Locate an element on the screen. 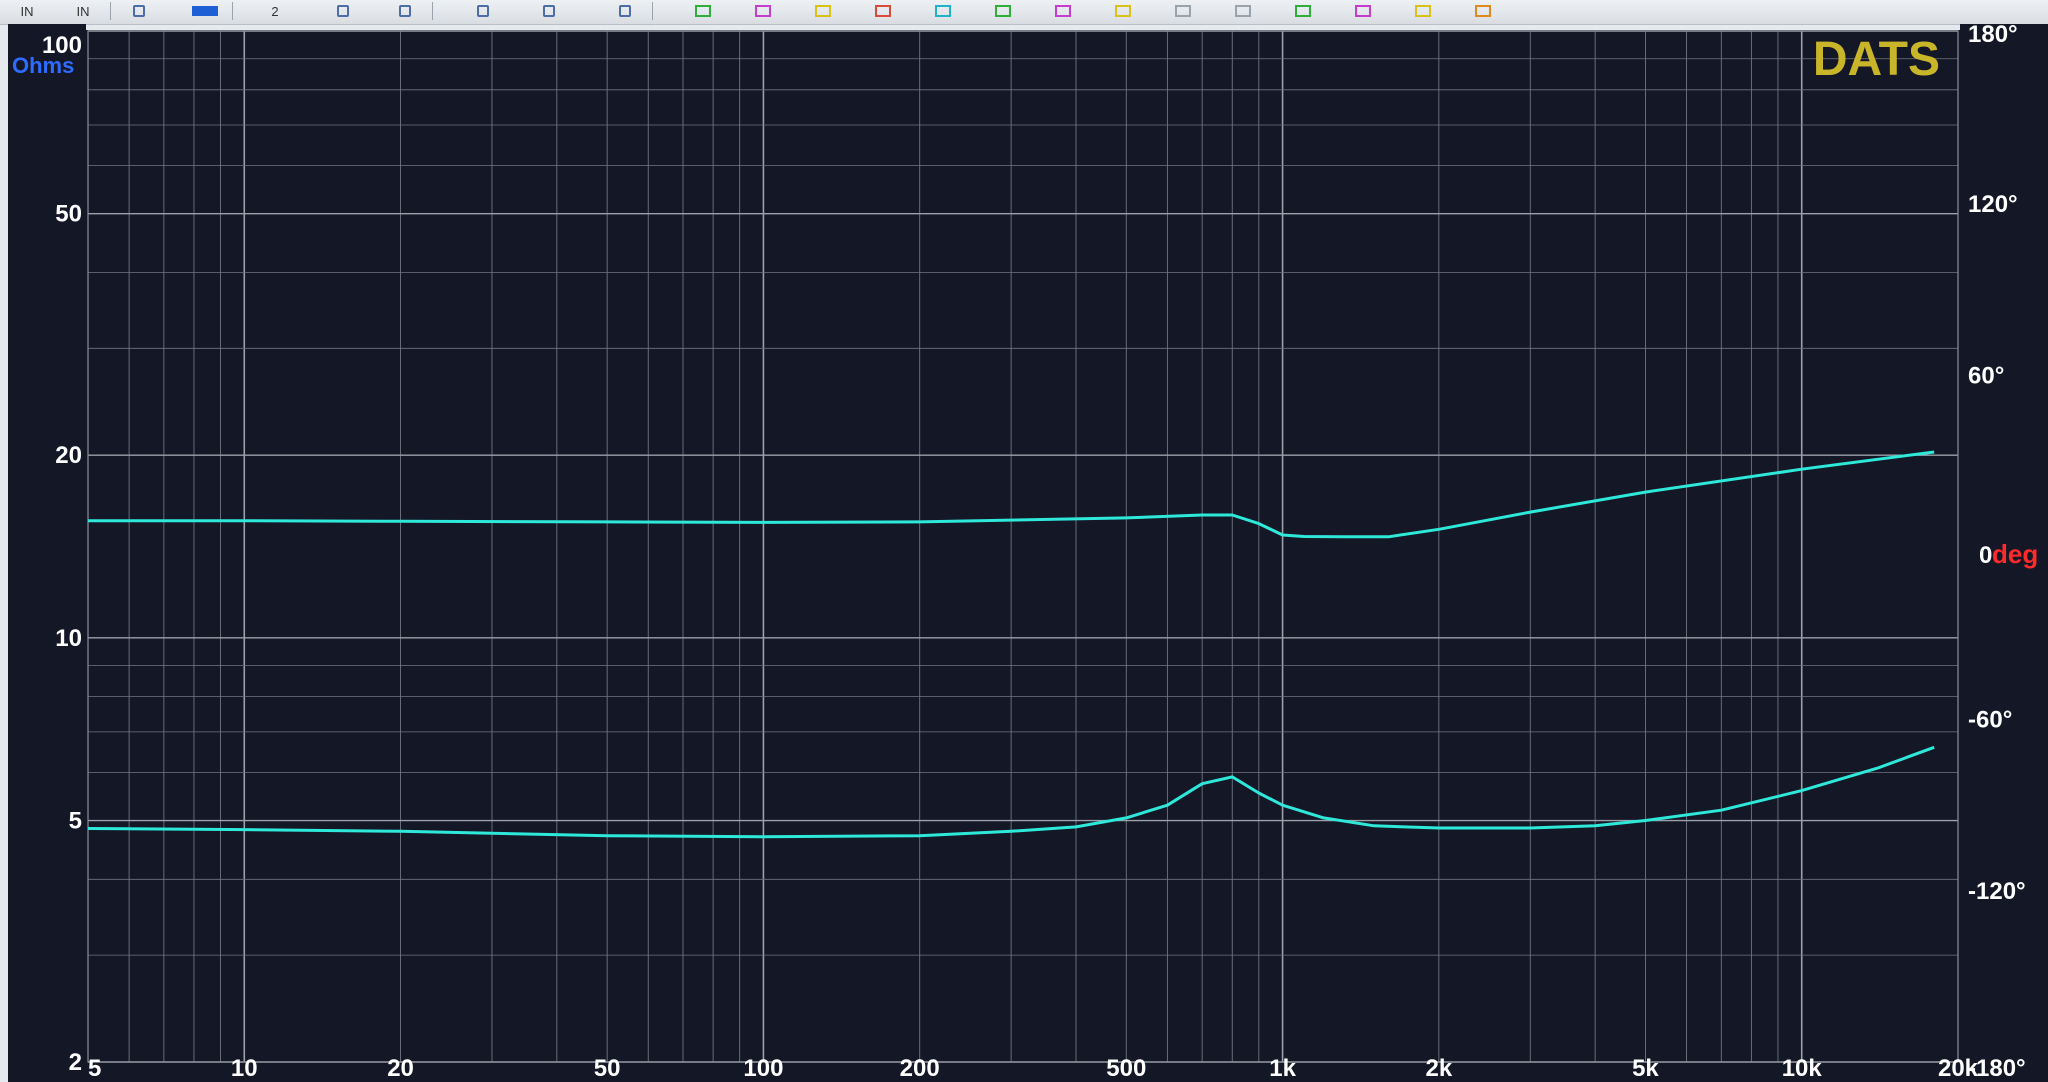 The image size is (2048, 1082). y-tick-label: 20 is located at coordinates (68, 455).